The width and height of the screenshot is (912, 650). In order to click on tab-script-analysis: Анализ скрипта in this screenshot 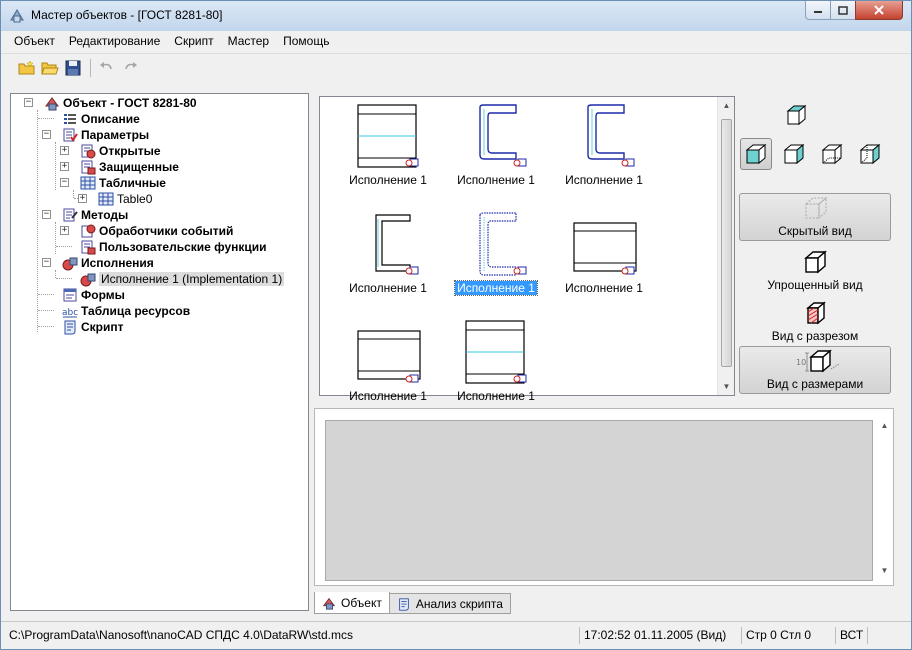, I will do `click(449, 603)`.